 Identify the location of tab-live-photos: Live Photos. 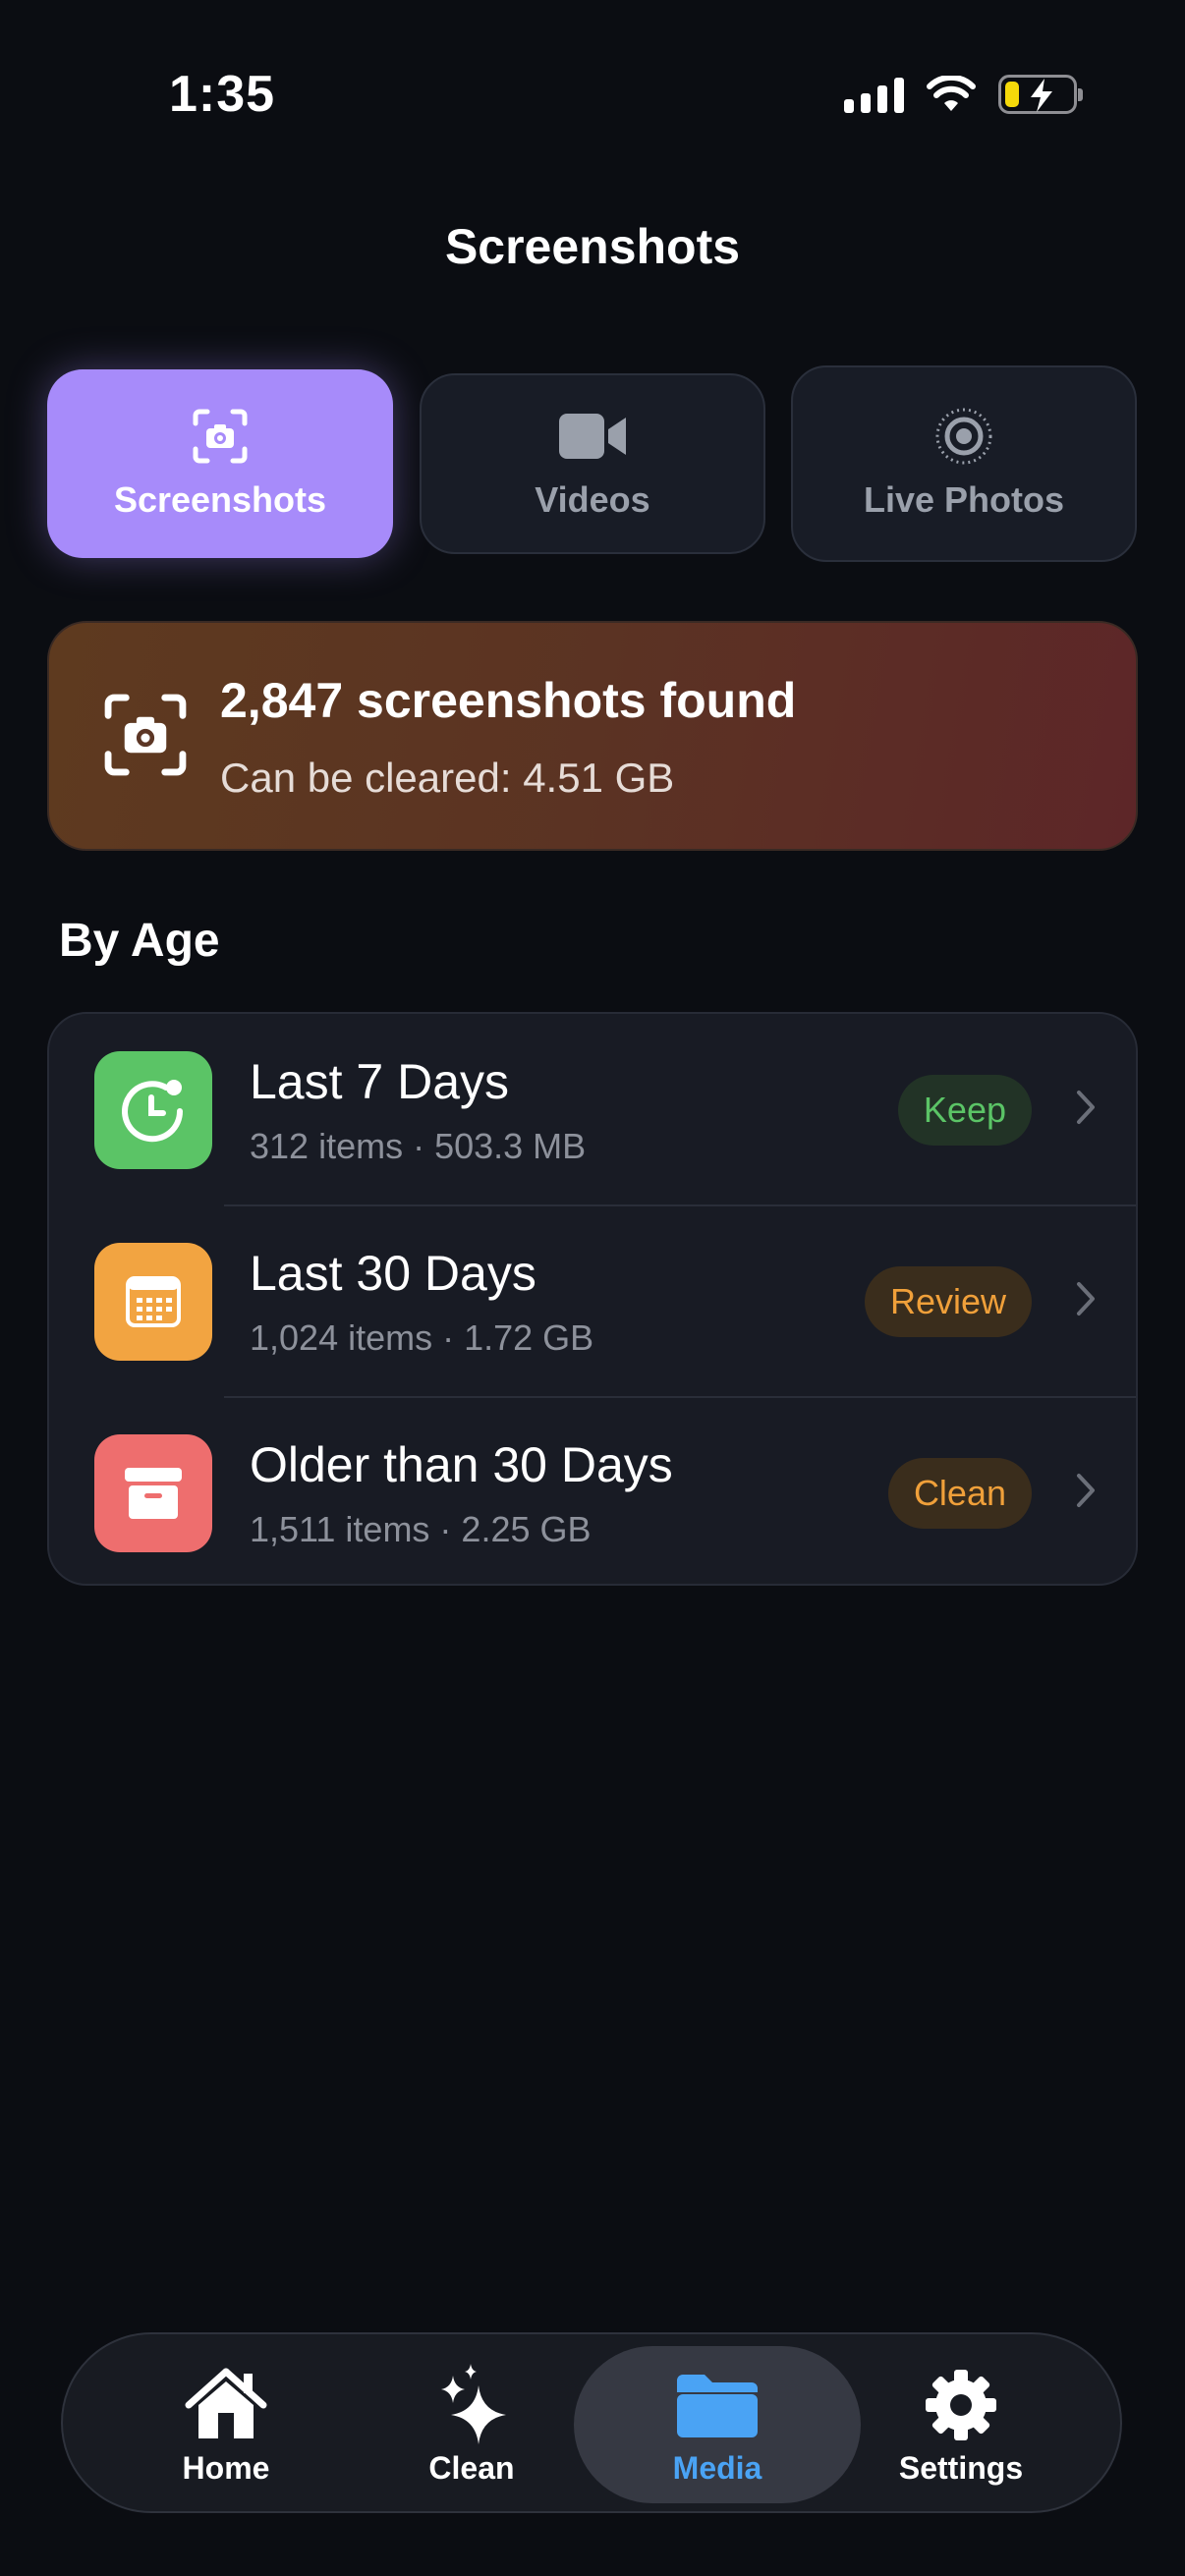
(964, 463).